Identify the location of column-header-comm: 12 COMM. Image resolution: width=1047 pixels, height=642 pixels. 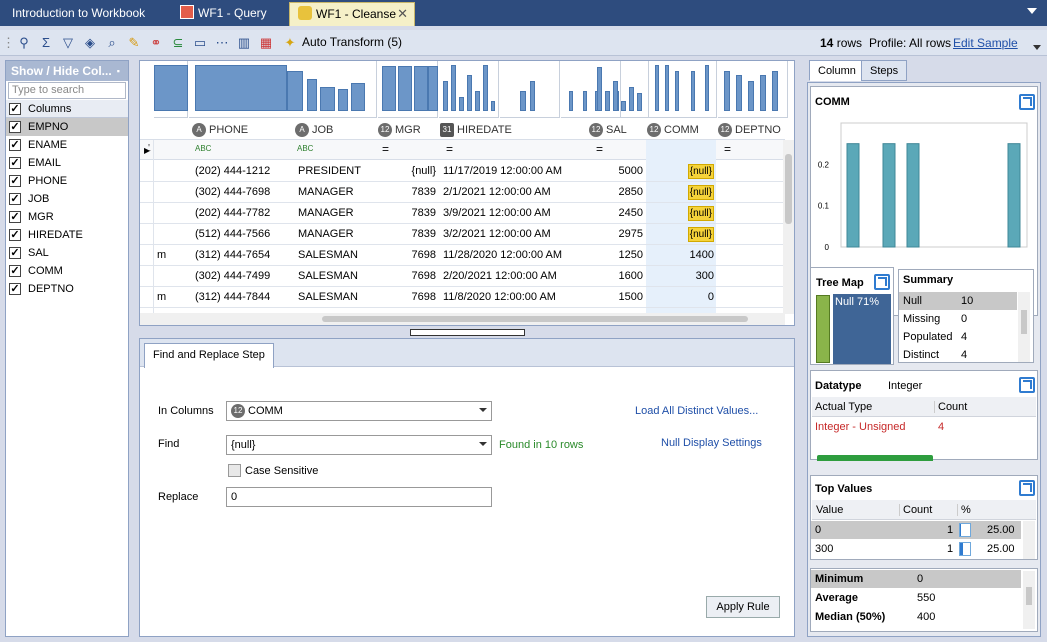
(673, 130).